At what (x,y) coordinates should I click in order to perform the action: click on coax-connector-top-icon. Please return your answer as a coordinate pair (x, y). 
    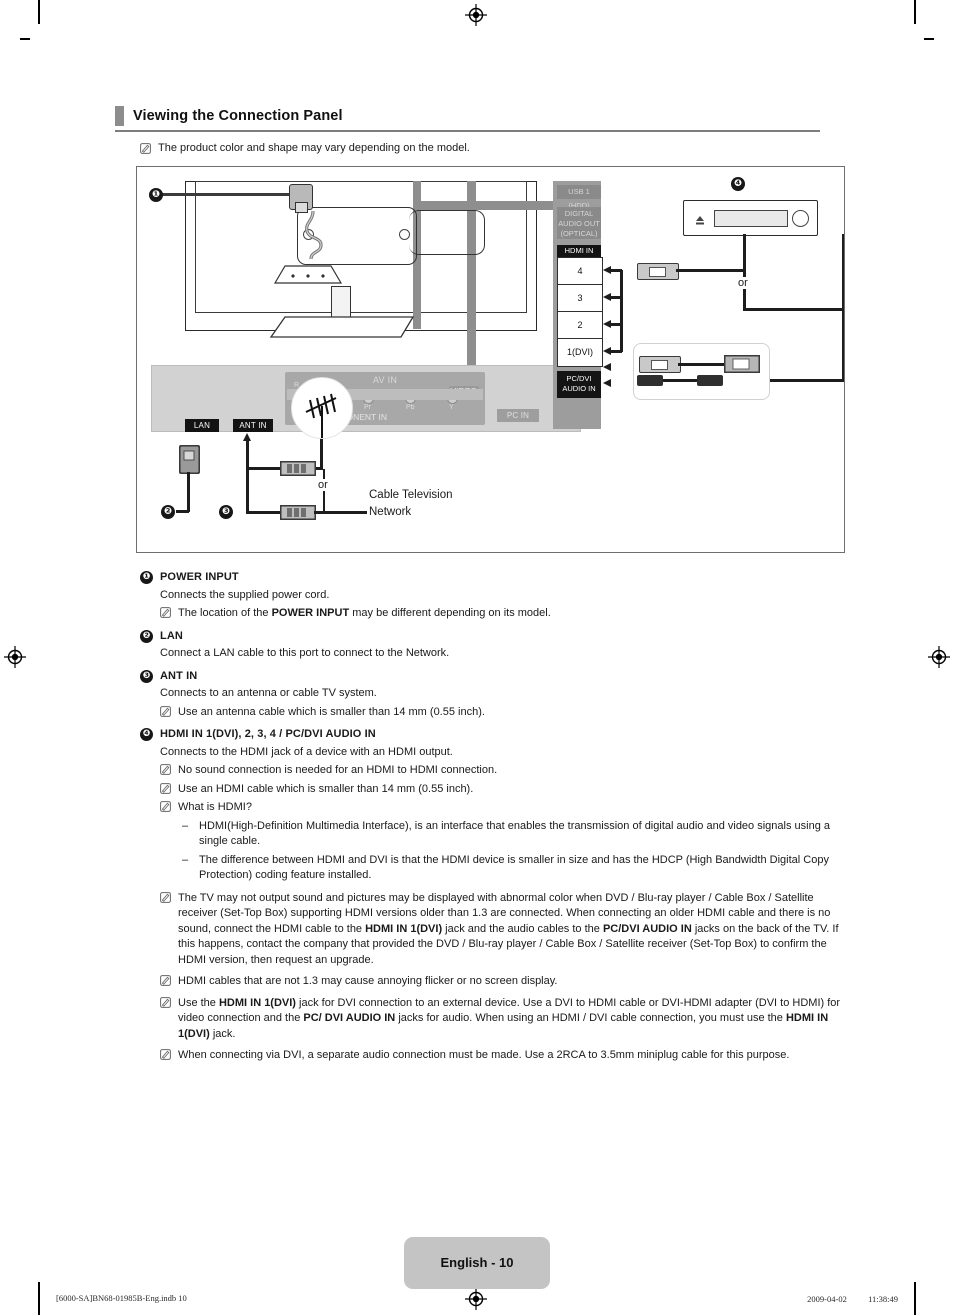
    Looking at the image, I should click on (298, 468).